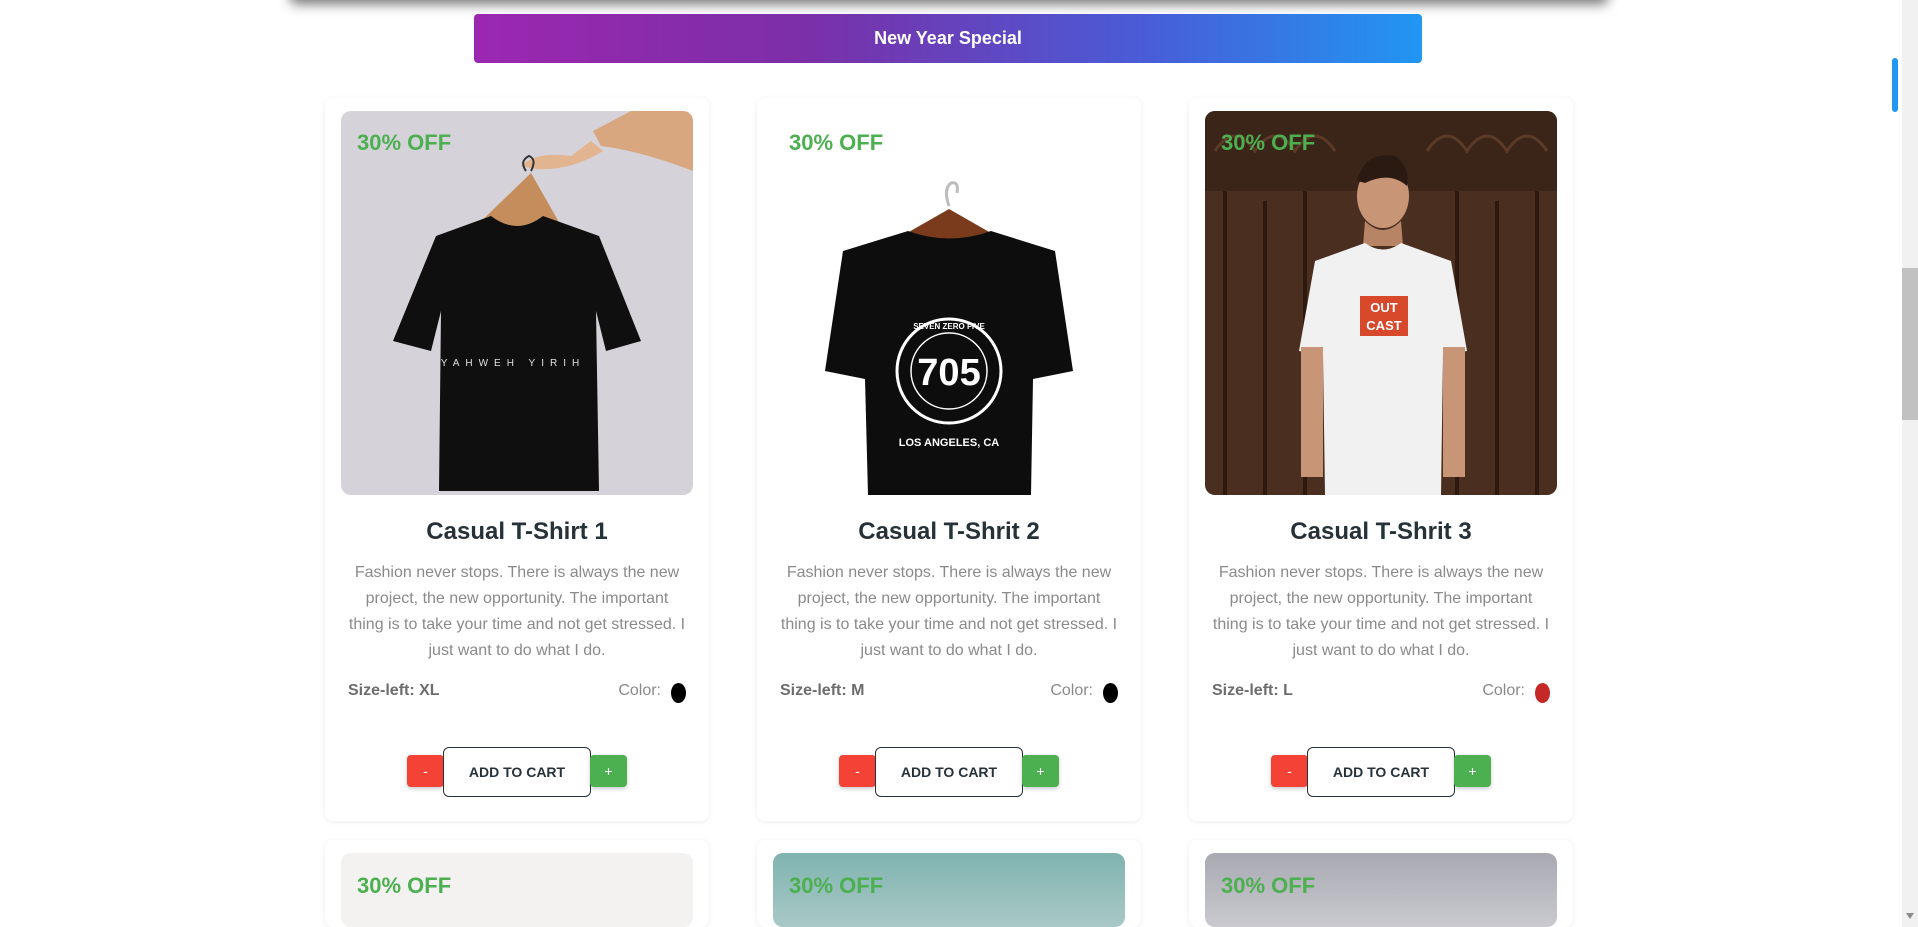 Image resolution: width=1918 pixels, height=927 pixels. I want to click on product-image-3: OUT CAST, so click(1381, 303).